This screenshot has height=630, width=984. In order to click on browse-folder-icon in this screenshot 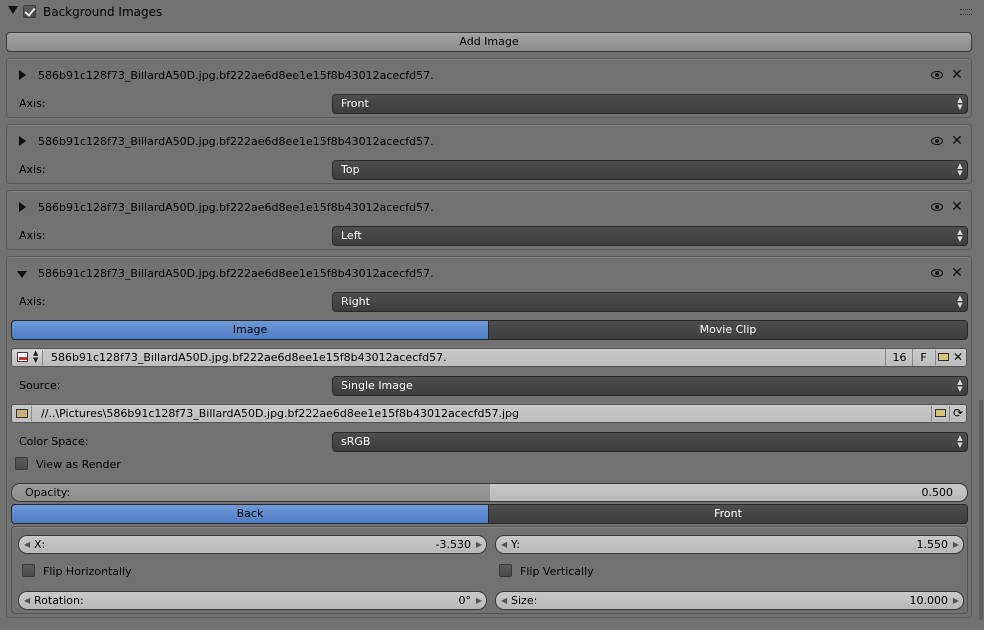, I will do `click(939, 413)`.